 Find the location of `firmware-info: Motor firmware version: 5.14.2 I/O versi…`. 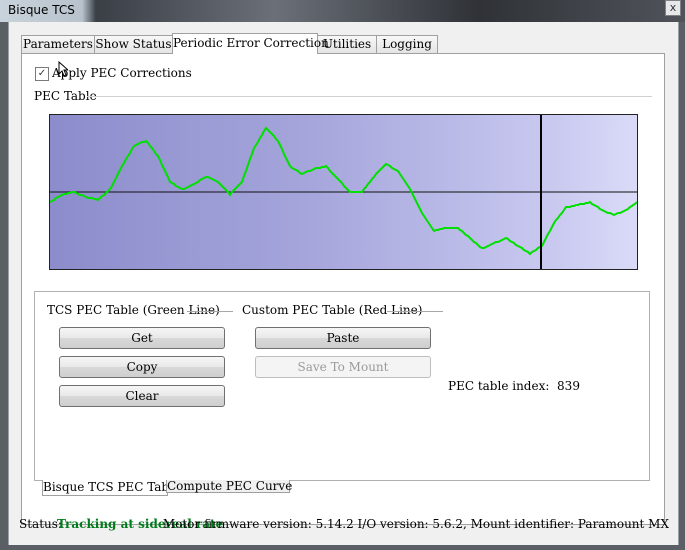

firmware-info: Motor firmware version: 5.14.2 I/O versi… is located at coordinates (415, 524).